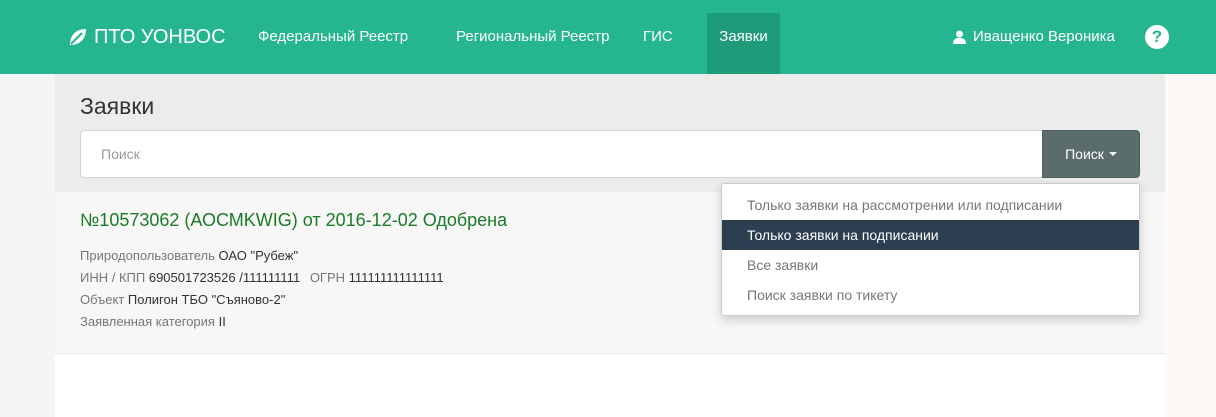 Image resolution: width=1216 pixels, height=417 pixels. What do you see at coordinates (930, 265) in the screenshot?
I see `dropdown-item-all: Все заявки` at bounding box center [930, 265].